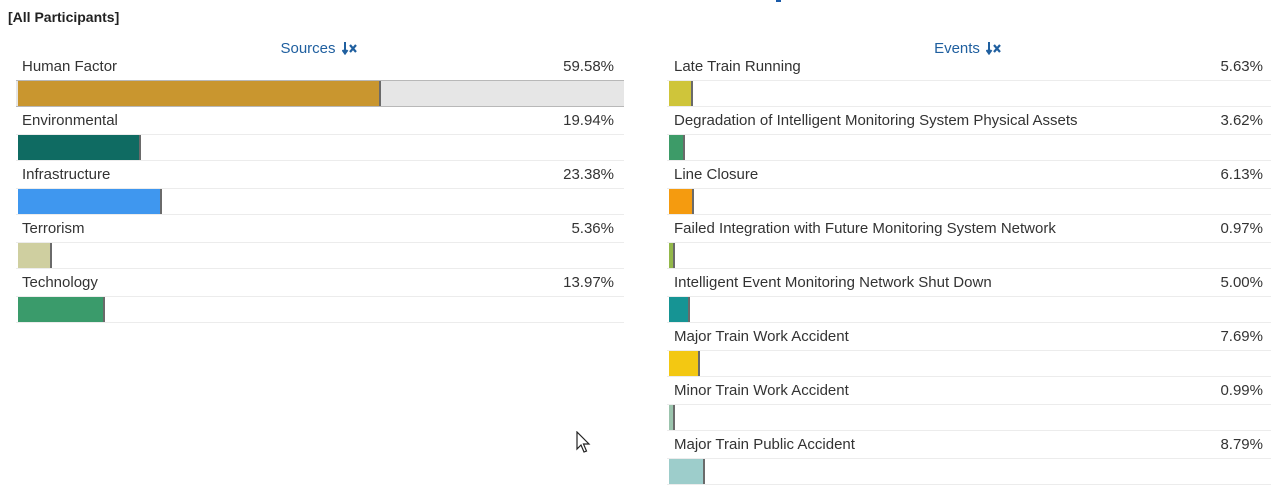 Image resolution: width=1271 pixels, height=490 pixels. What do you see at coordinates (716, 174) in the screenshot?
I see `bar-label: Line Closure` at bounding box center [716, 174].